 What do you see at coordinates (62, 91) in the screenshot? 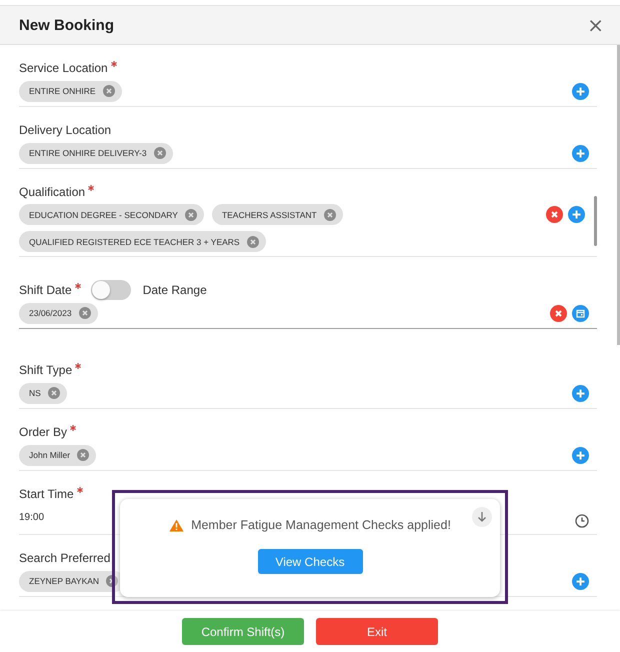
I see `chip-text: ENTIRE ONHIRE` at bounding box center [62, 91].